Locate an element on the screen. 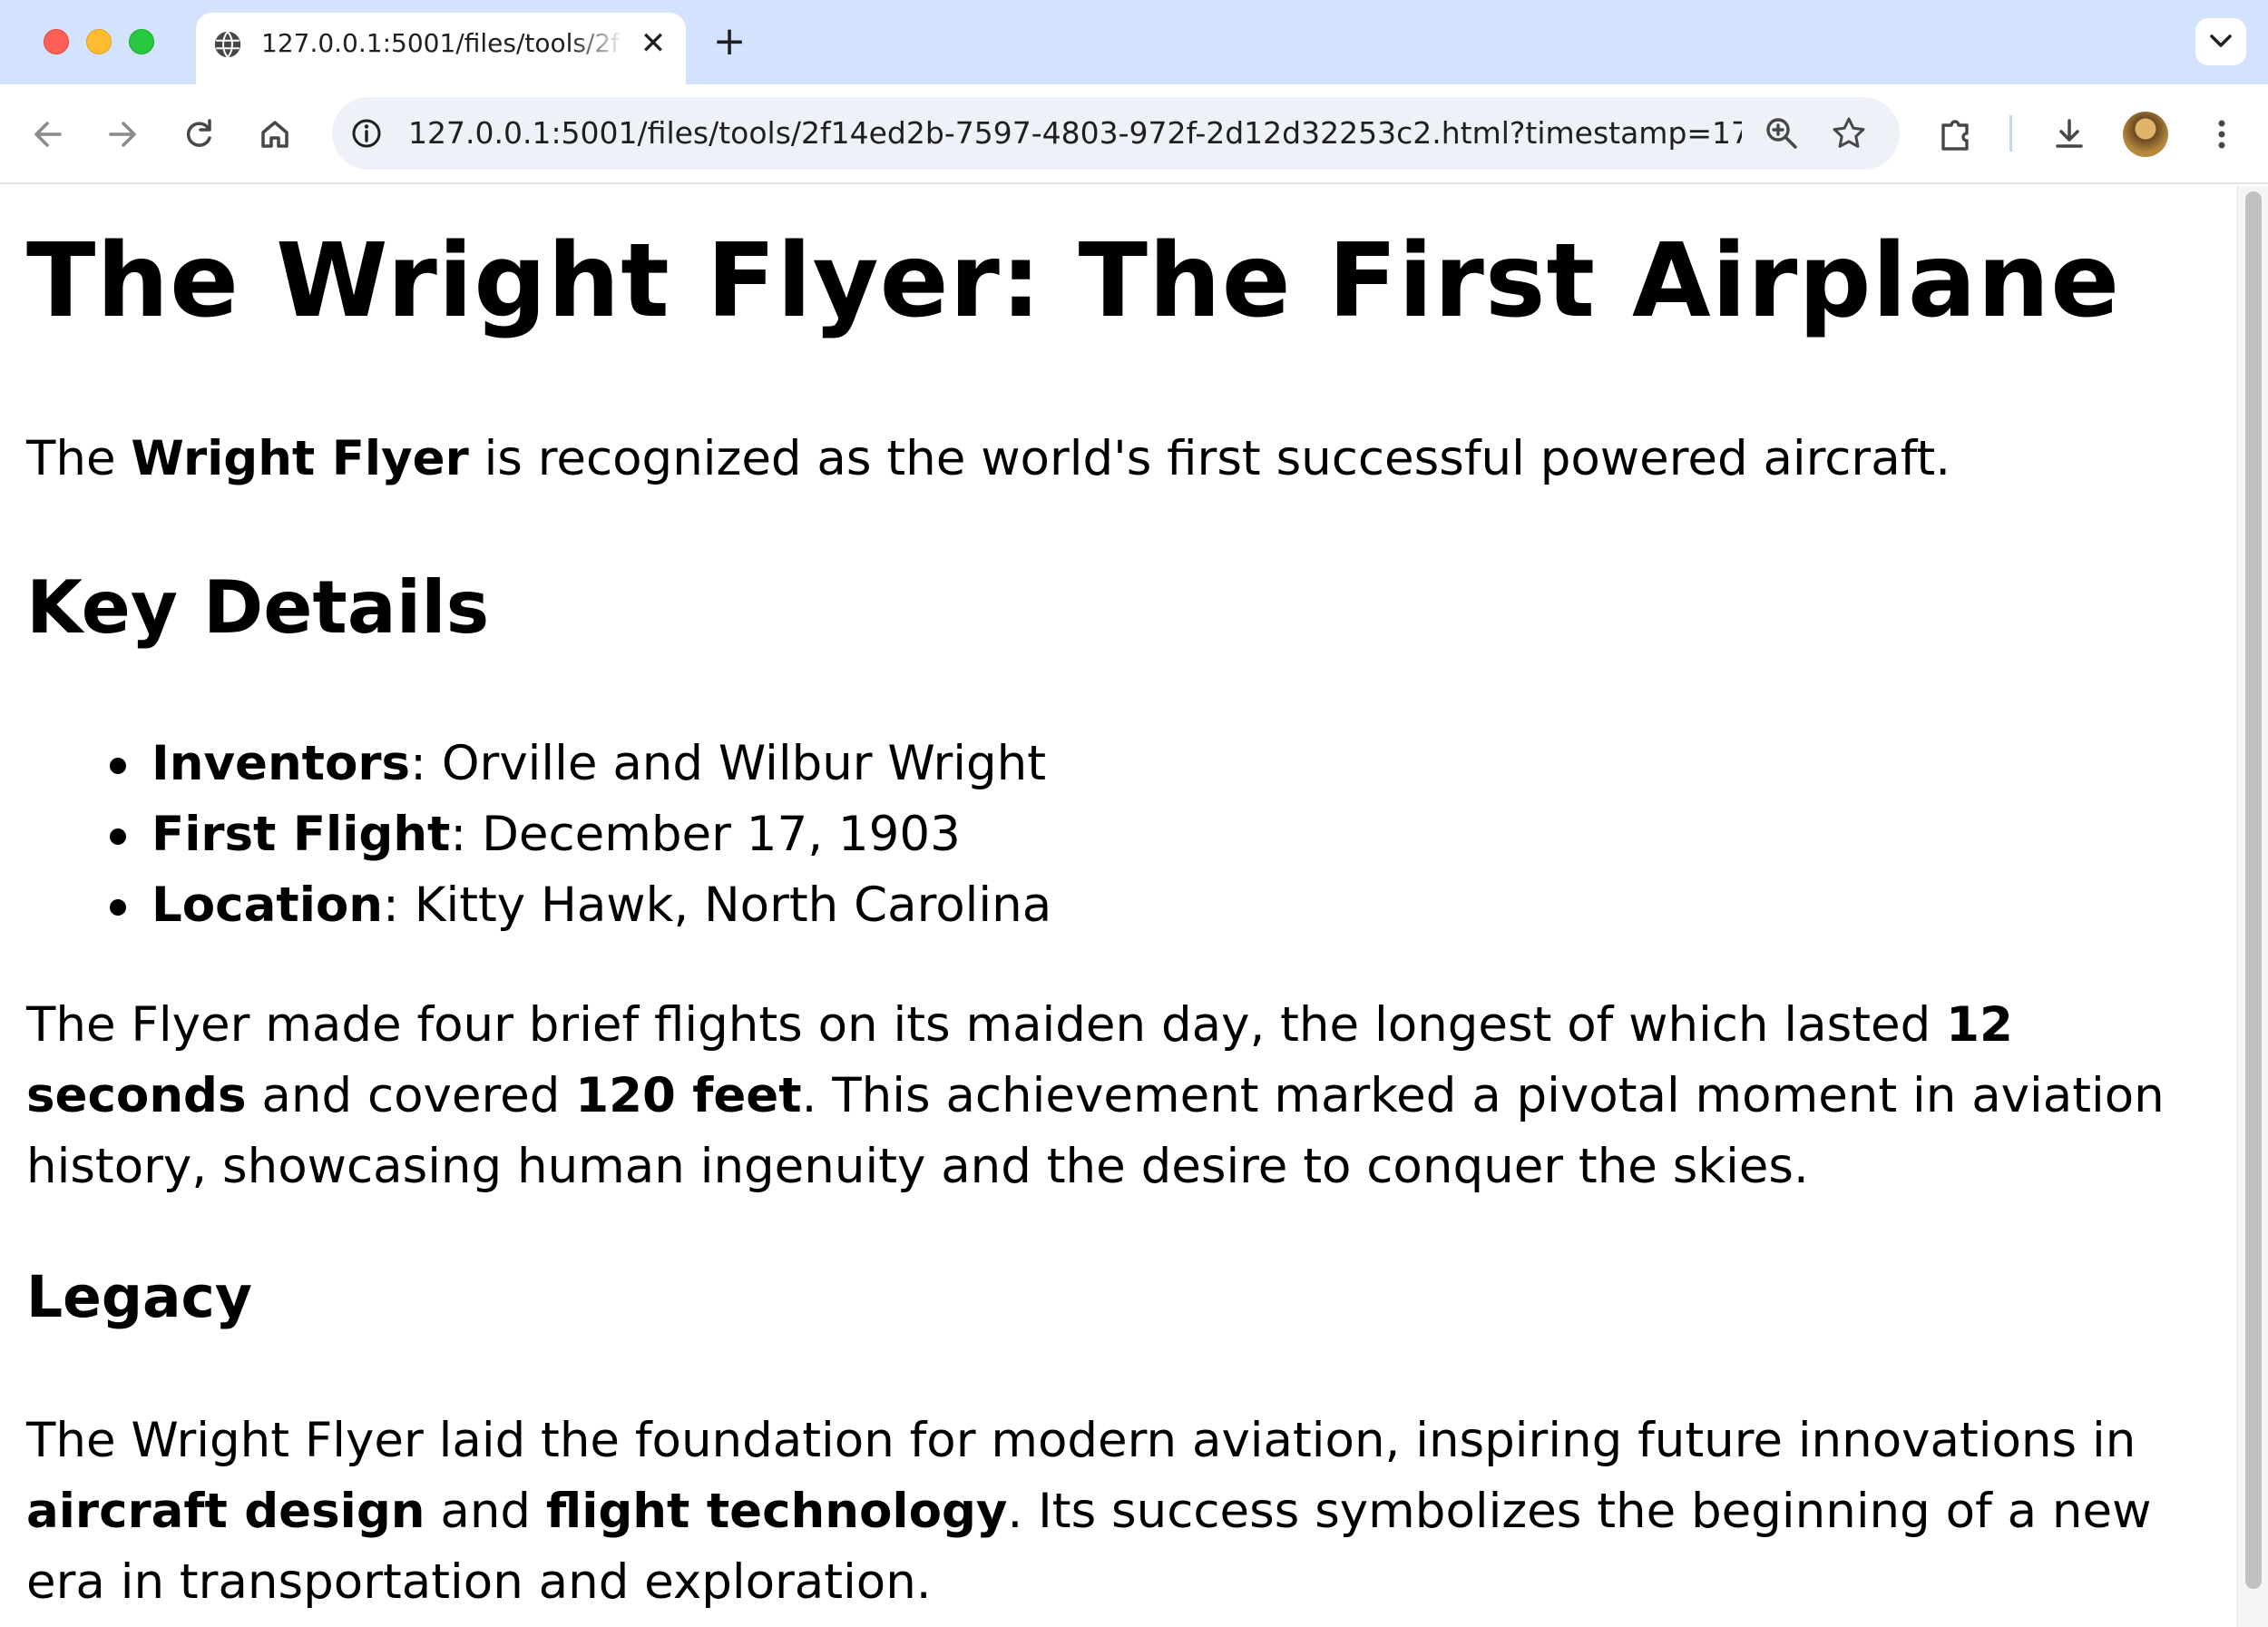 The width and height of the screenshot is (2268, 1627). legacy-heading: Legacy is located at coordinates (139, 1297).